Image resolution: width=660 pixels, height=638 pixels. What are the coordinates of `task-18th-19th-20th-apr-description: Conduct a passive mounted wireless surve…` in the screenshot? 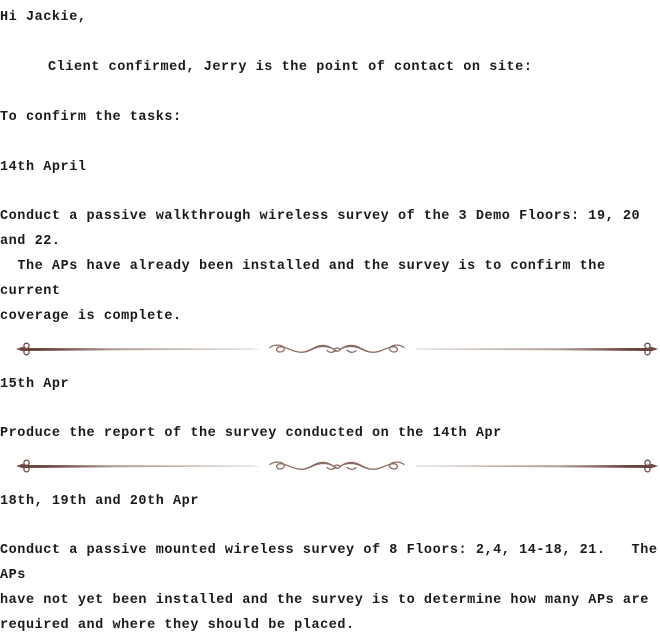 It's located at (329, 588).